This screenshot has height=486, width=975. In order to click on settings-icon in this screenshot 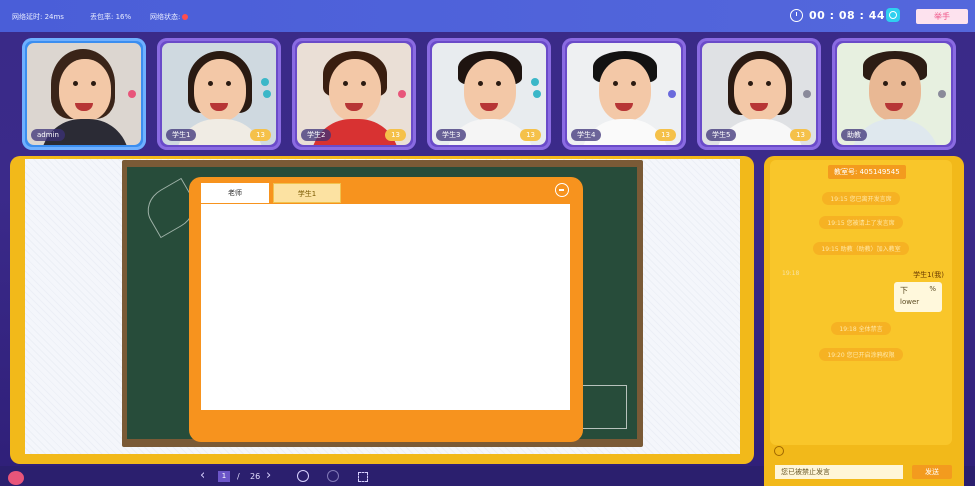, I will do `click(893, 15)`.